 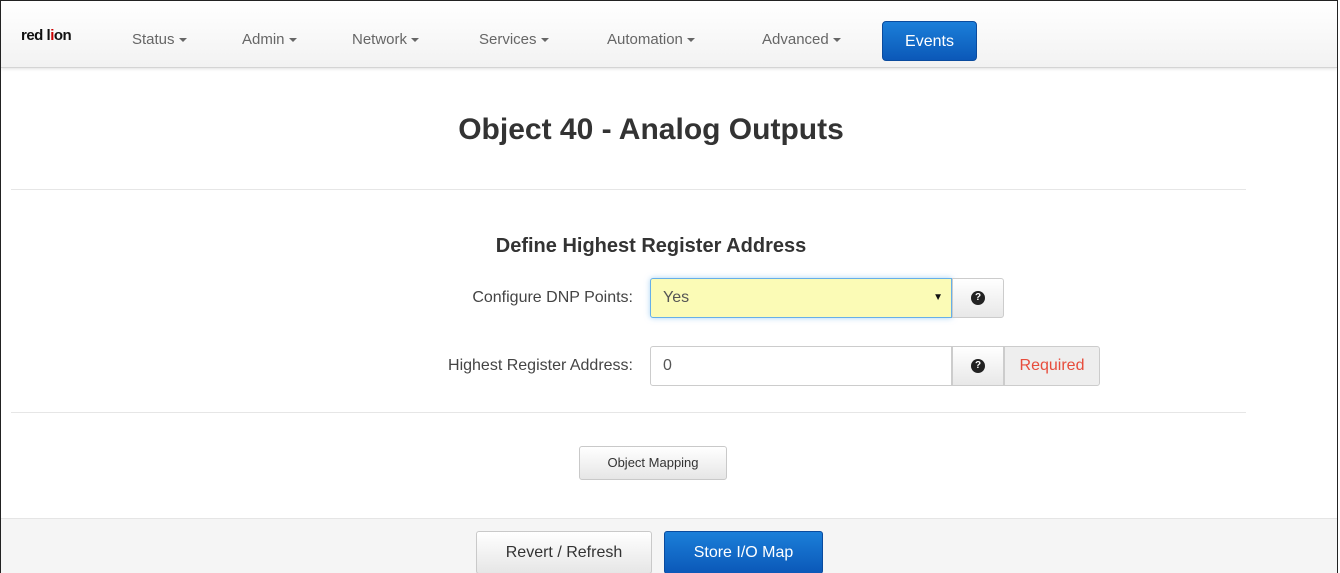 I want to click on nav-services-menu: Services, so click(x=514, y=39).